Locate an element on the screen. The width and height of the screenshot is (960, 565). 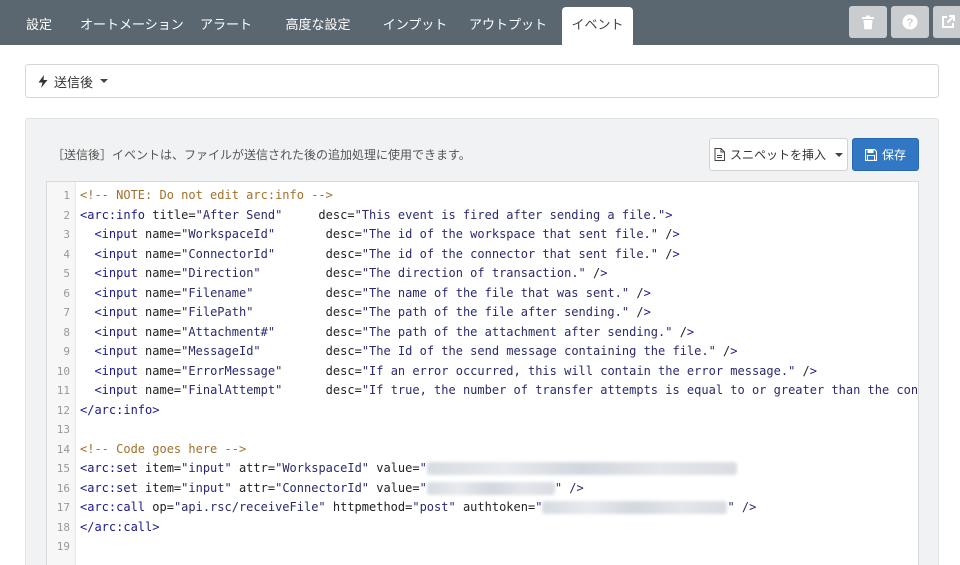
code-line: <!-- Code goes here --> is located at coordinates (163, 448).